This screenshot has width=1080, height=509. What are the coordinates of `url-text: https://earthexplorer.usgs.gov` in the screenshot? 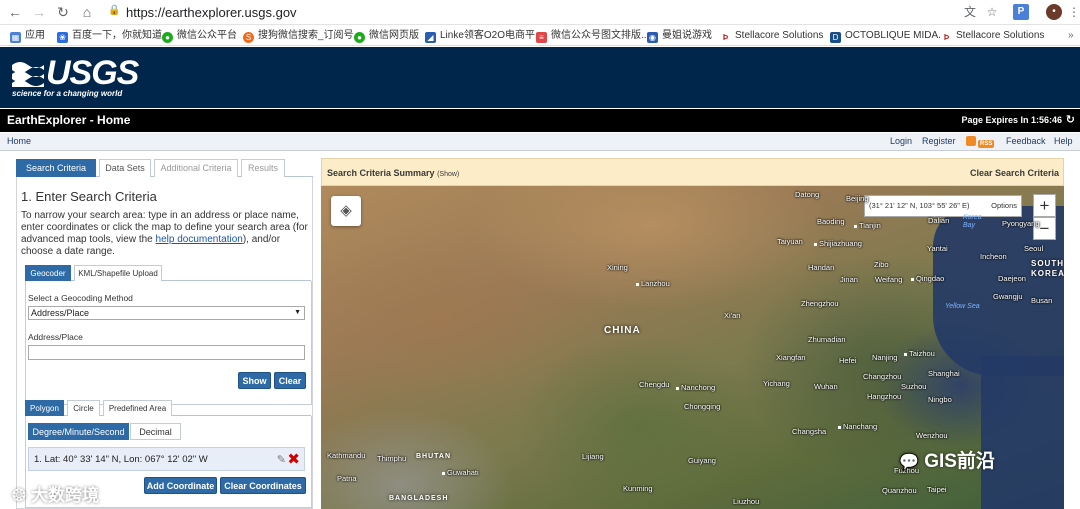 It's located at (211, 12).